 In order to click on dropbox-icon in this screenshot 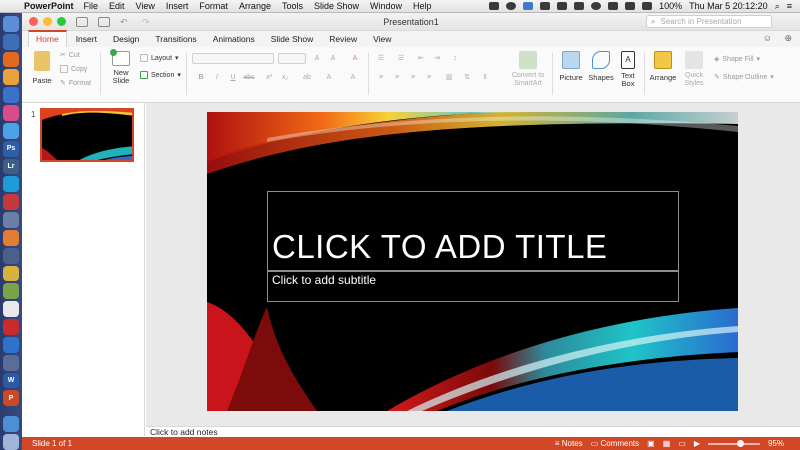, I will do `click(562, 6)`.